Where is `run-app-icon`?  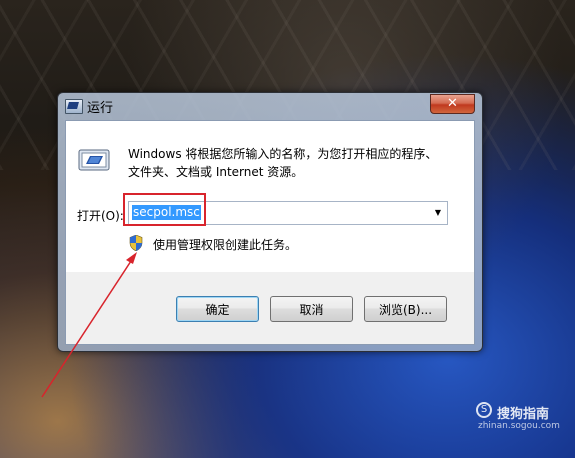 run-app-icon is located at coordinates (74, 106).